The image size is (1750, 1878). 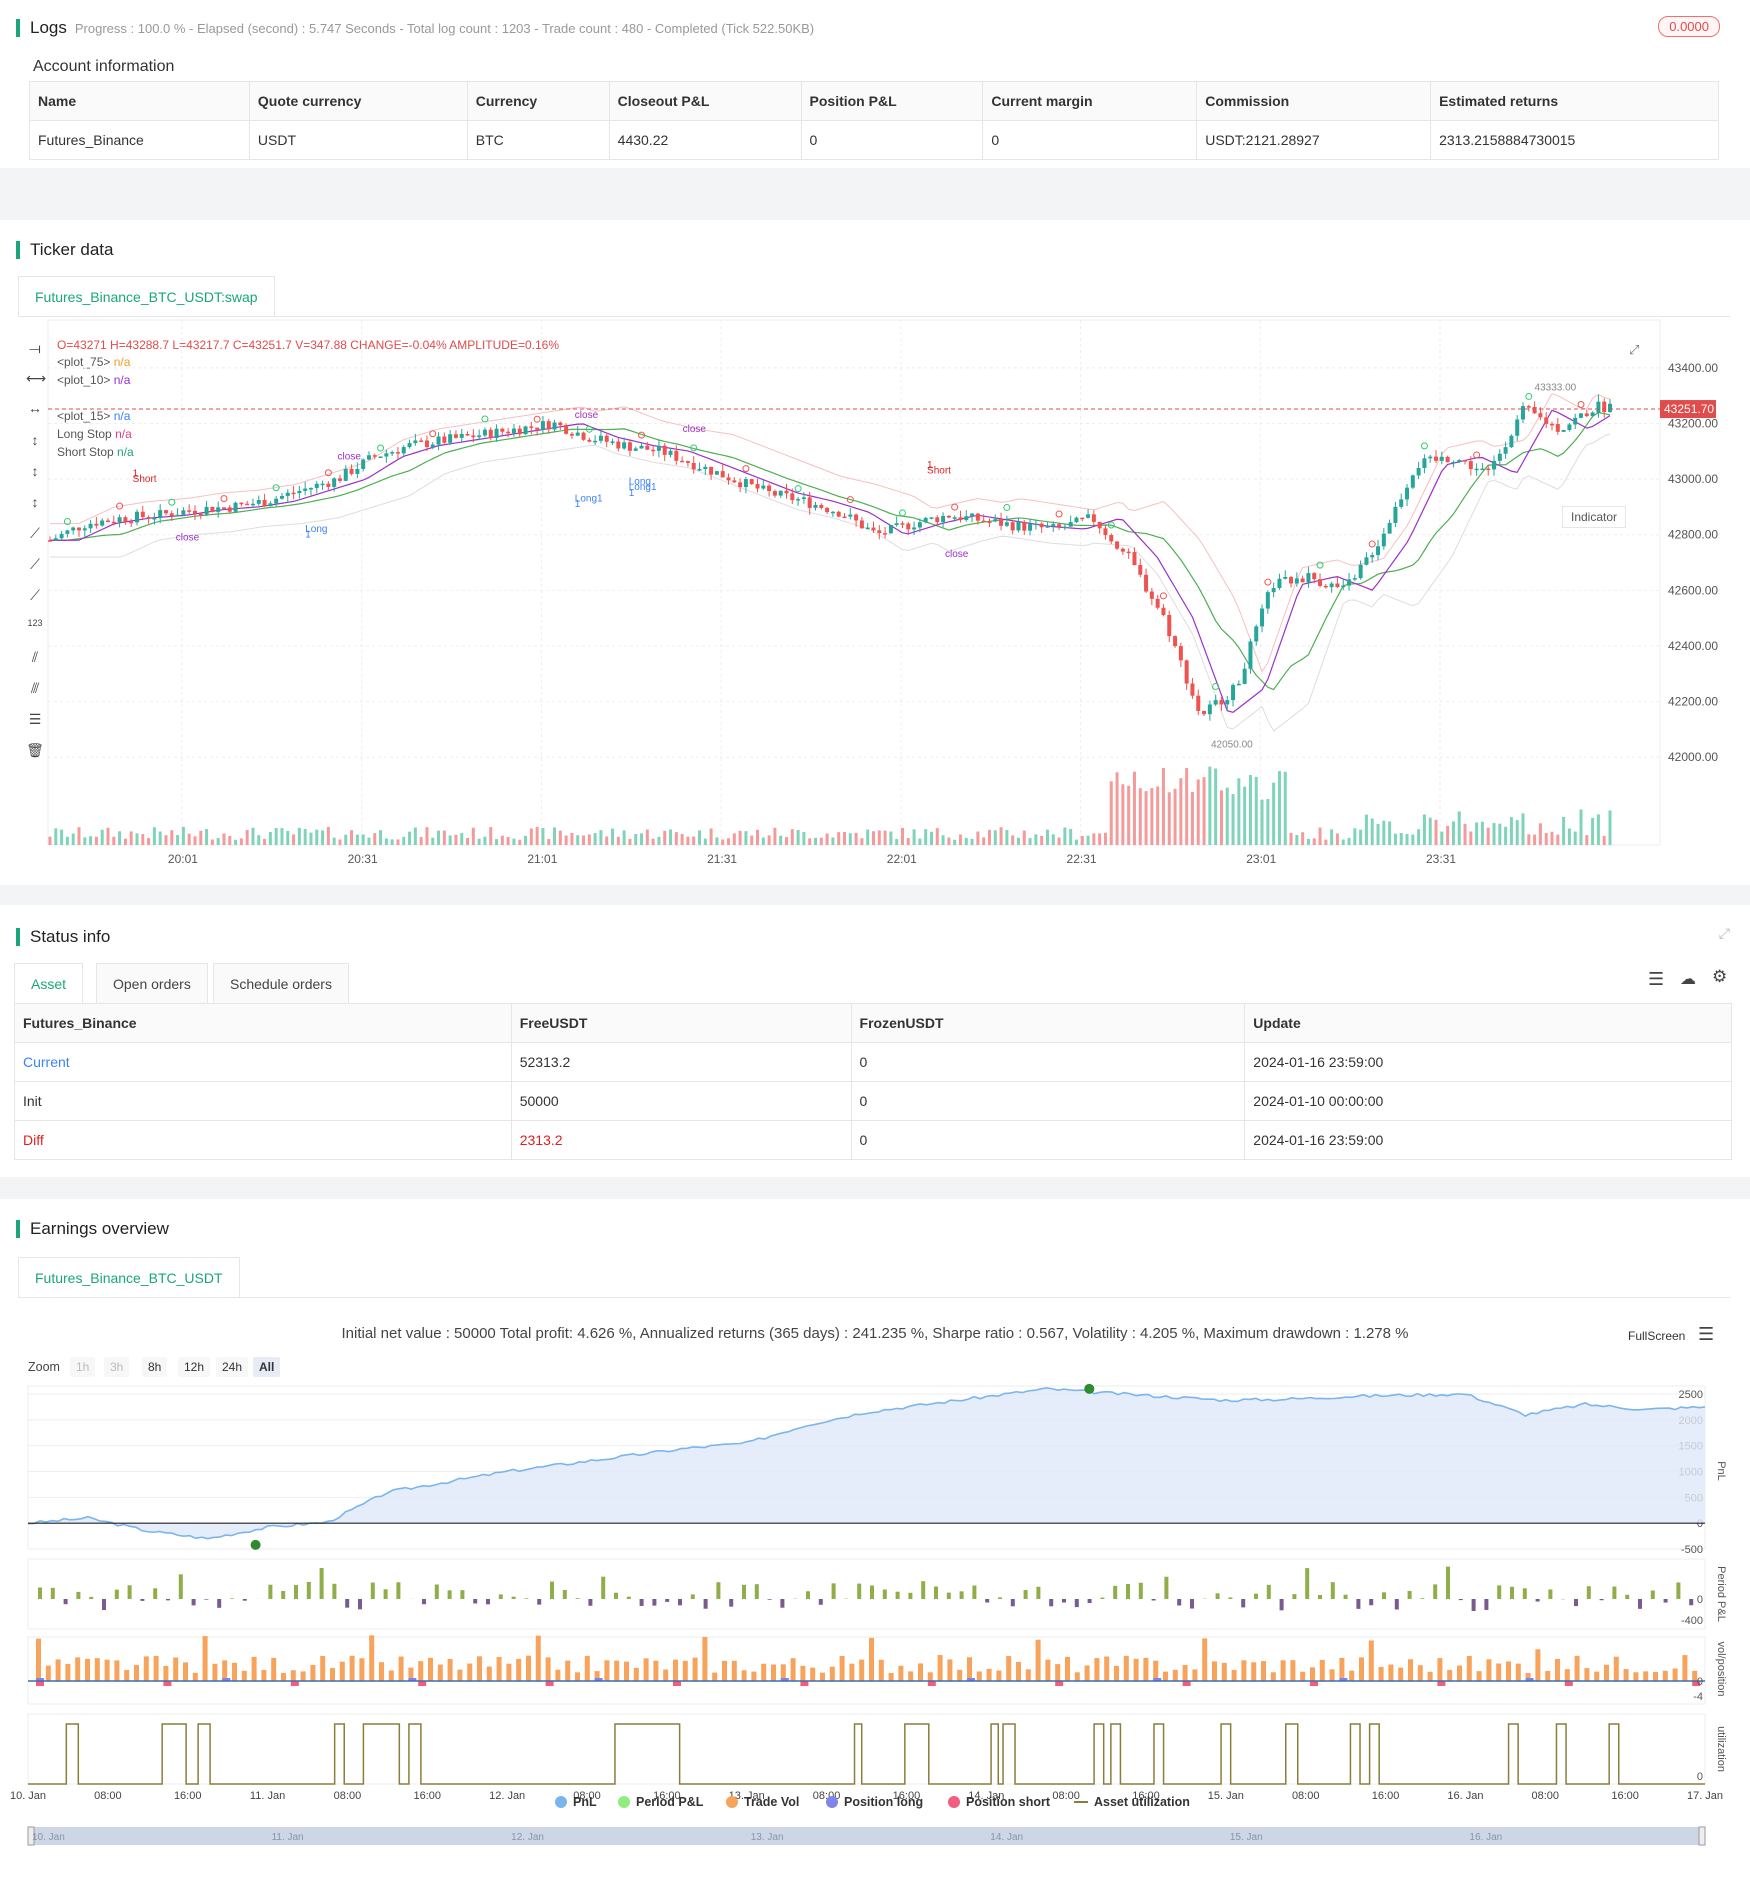 I want to click on legend-item: Trade Vol, so click(x=762, y=1802).